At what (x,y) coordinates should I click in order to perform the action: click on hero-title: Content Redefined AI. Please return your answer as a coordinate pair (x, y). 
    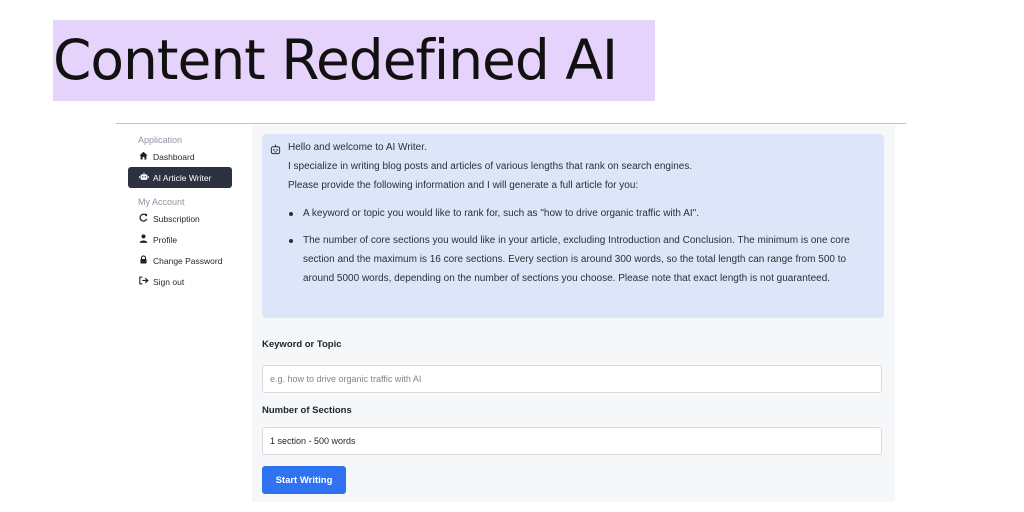
    Looking at the image, I should click on (335, 60).